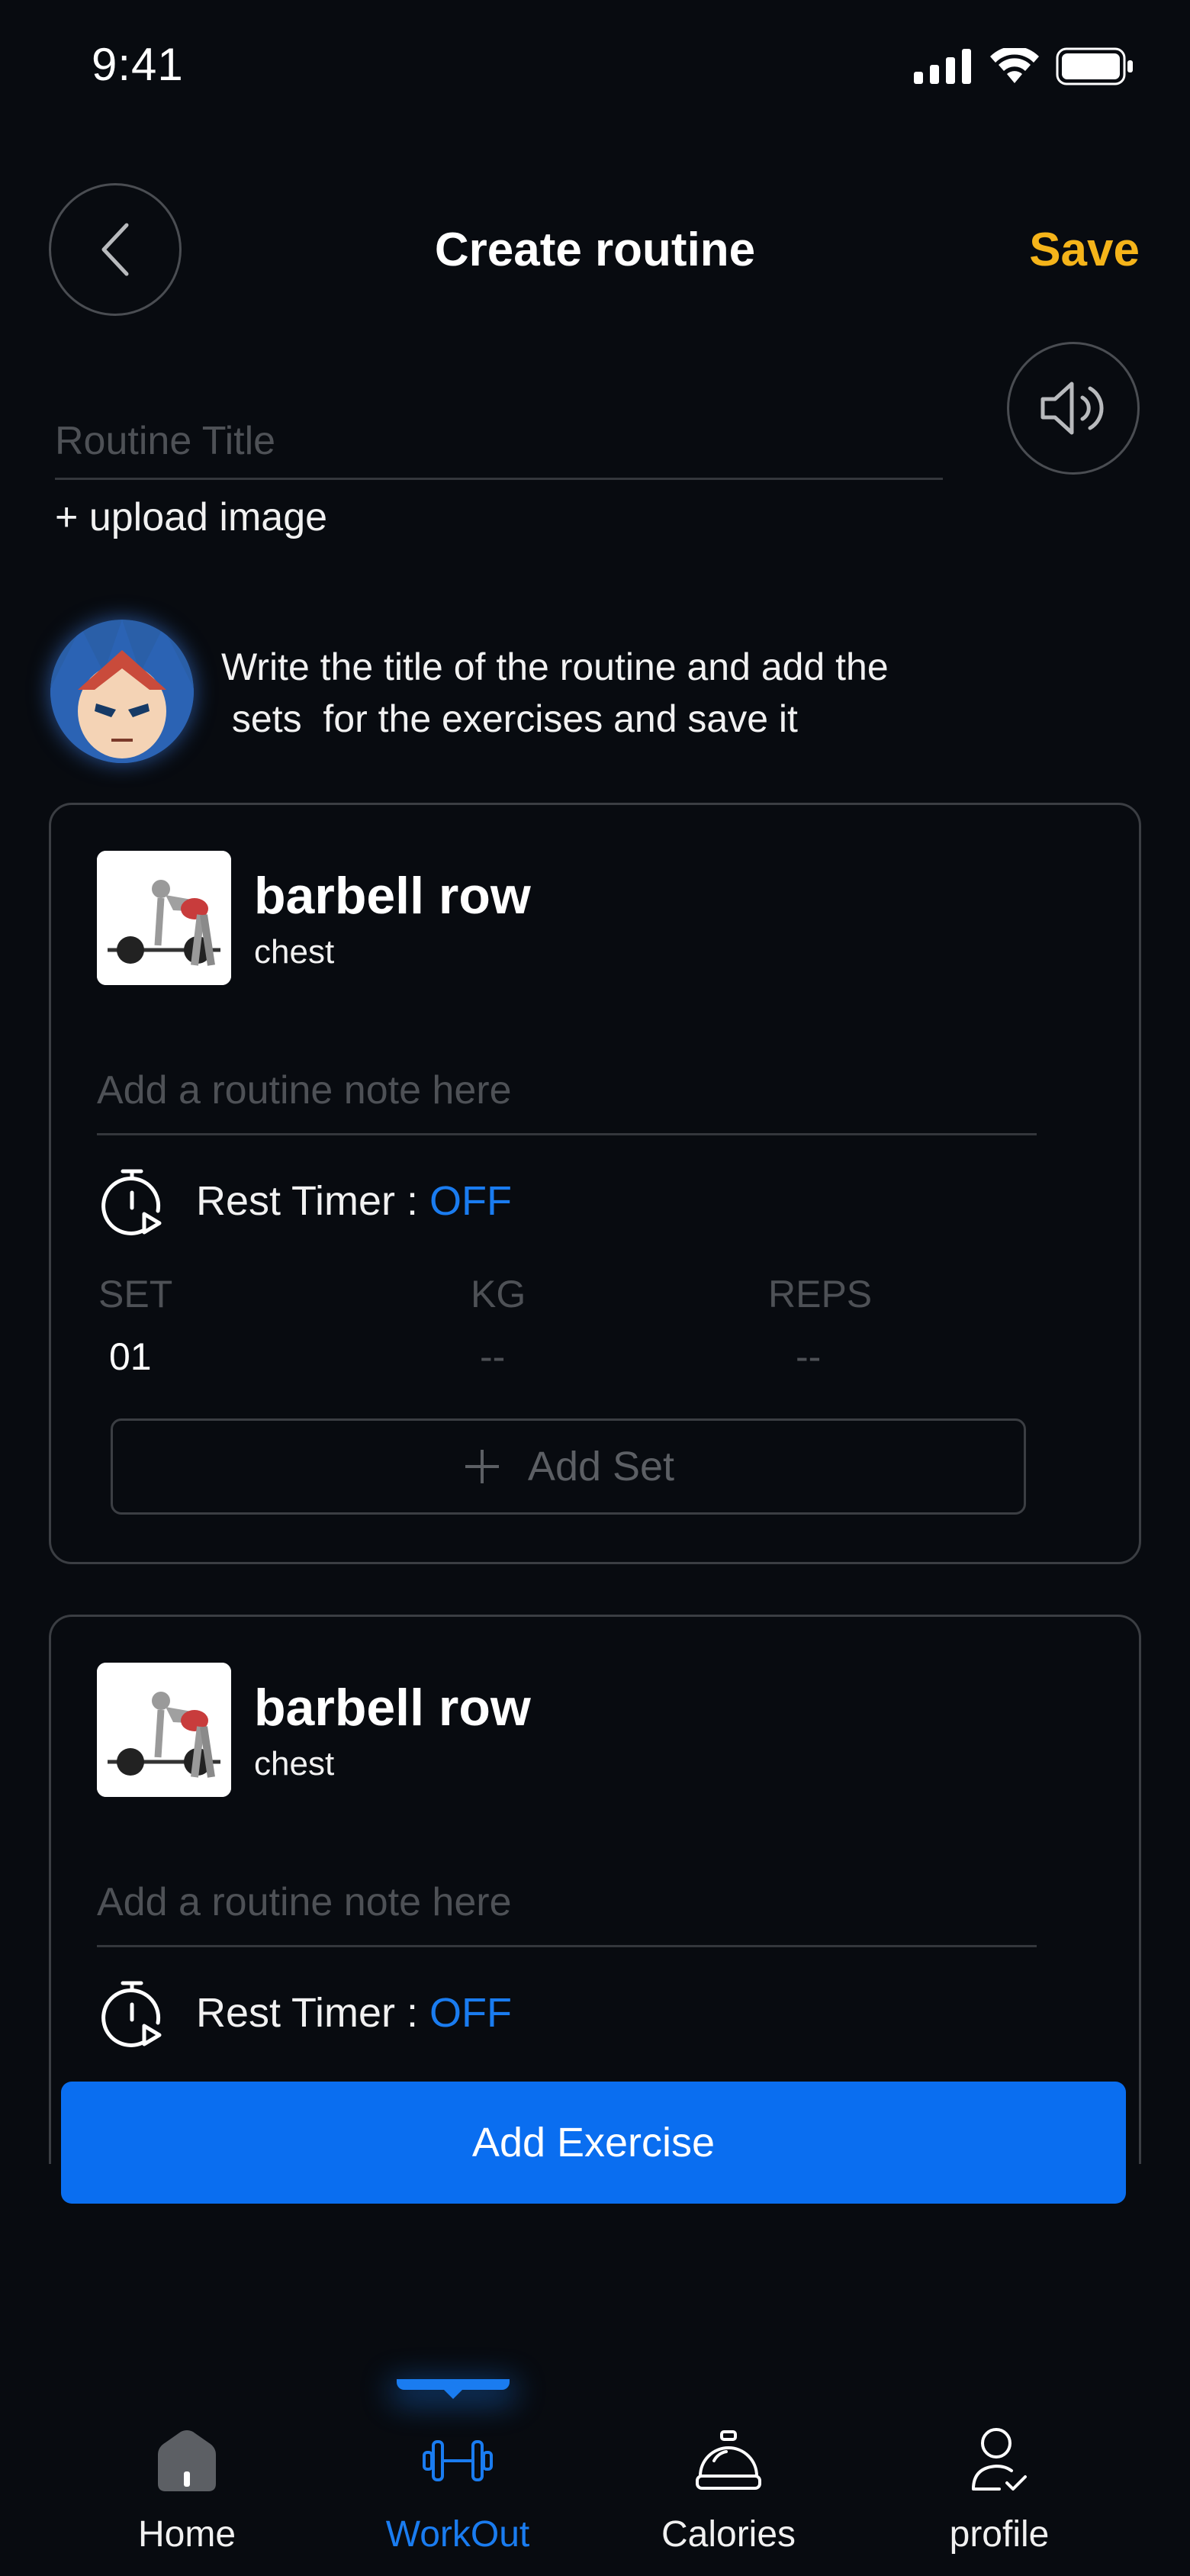  I want to click on hint-line-2: sets for the exercises and save it, so click(509, 718).